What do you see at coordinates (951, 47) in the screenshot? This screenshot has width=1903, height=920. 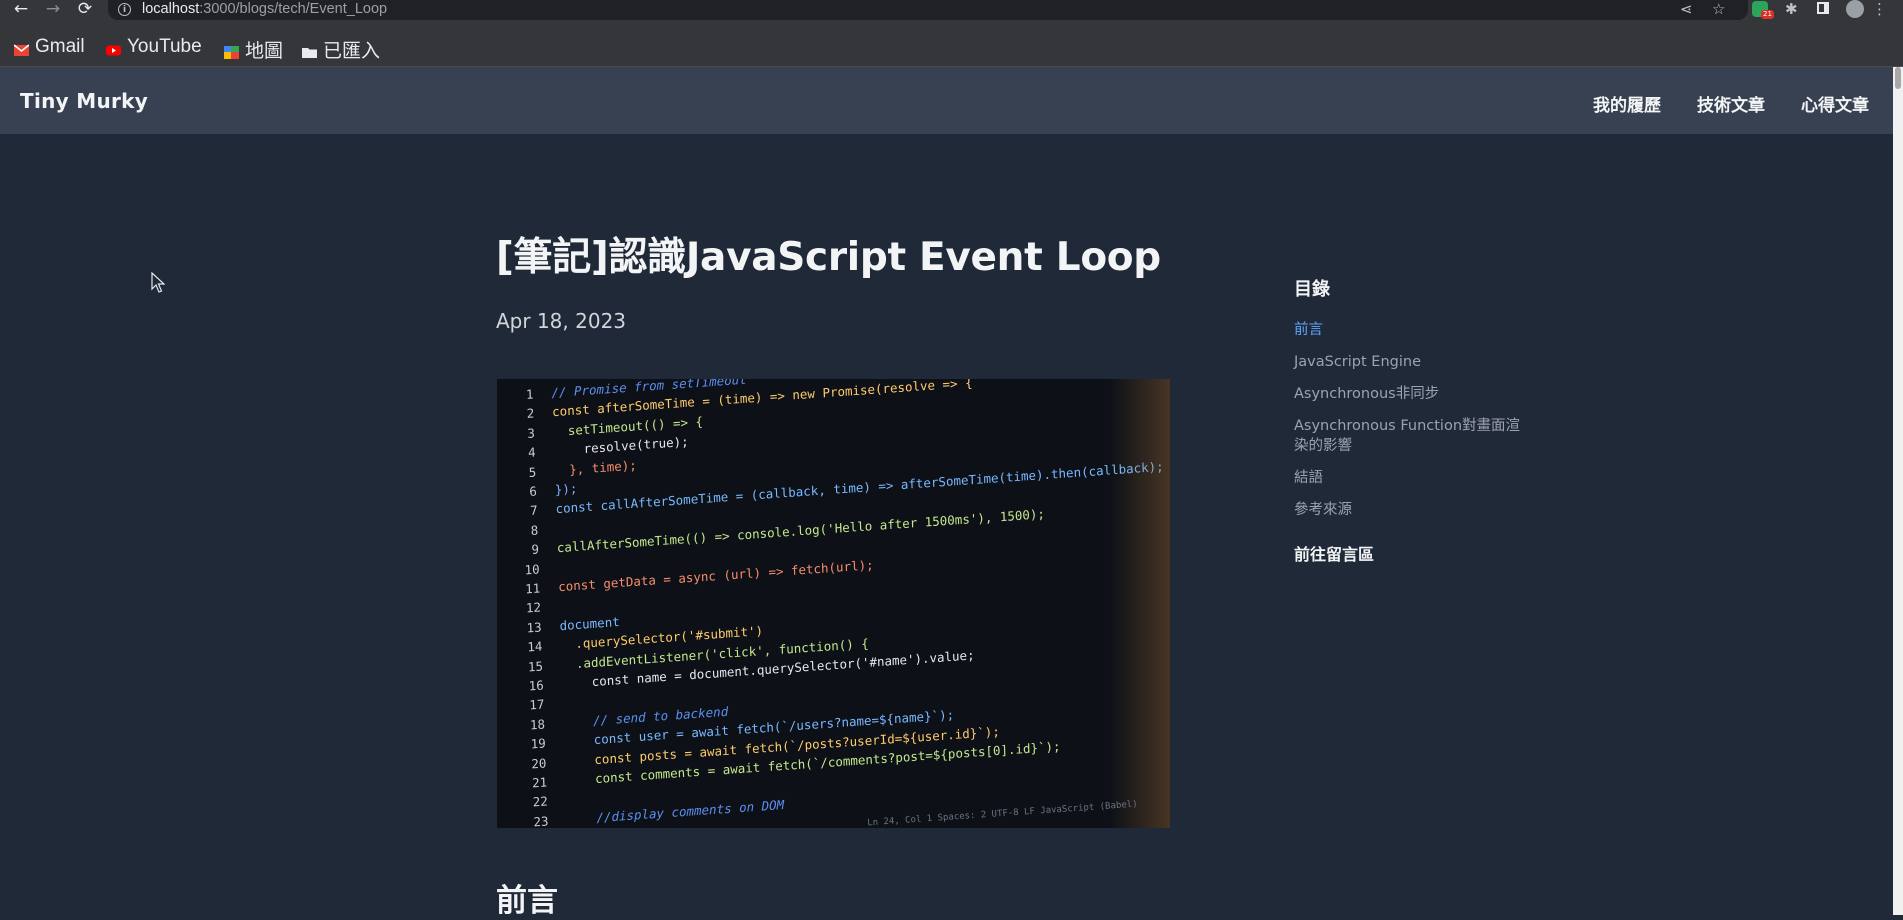 I see `bookmarks-bar: Gmail YouTube 地圖 已匯入` at bounding box center [951, 47].